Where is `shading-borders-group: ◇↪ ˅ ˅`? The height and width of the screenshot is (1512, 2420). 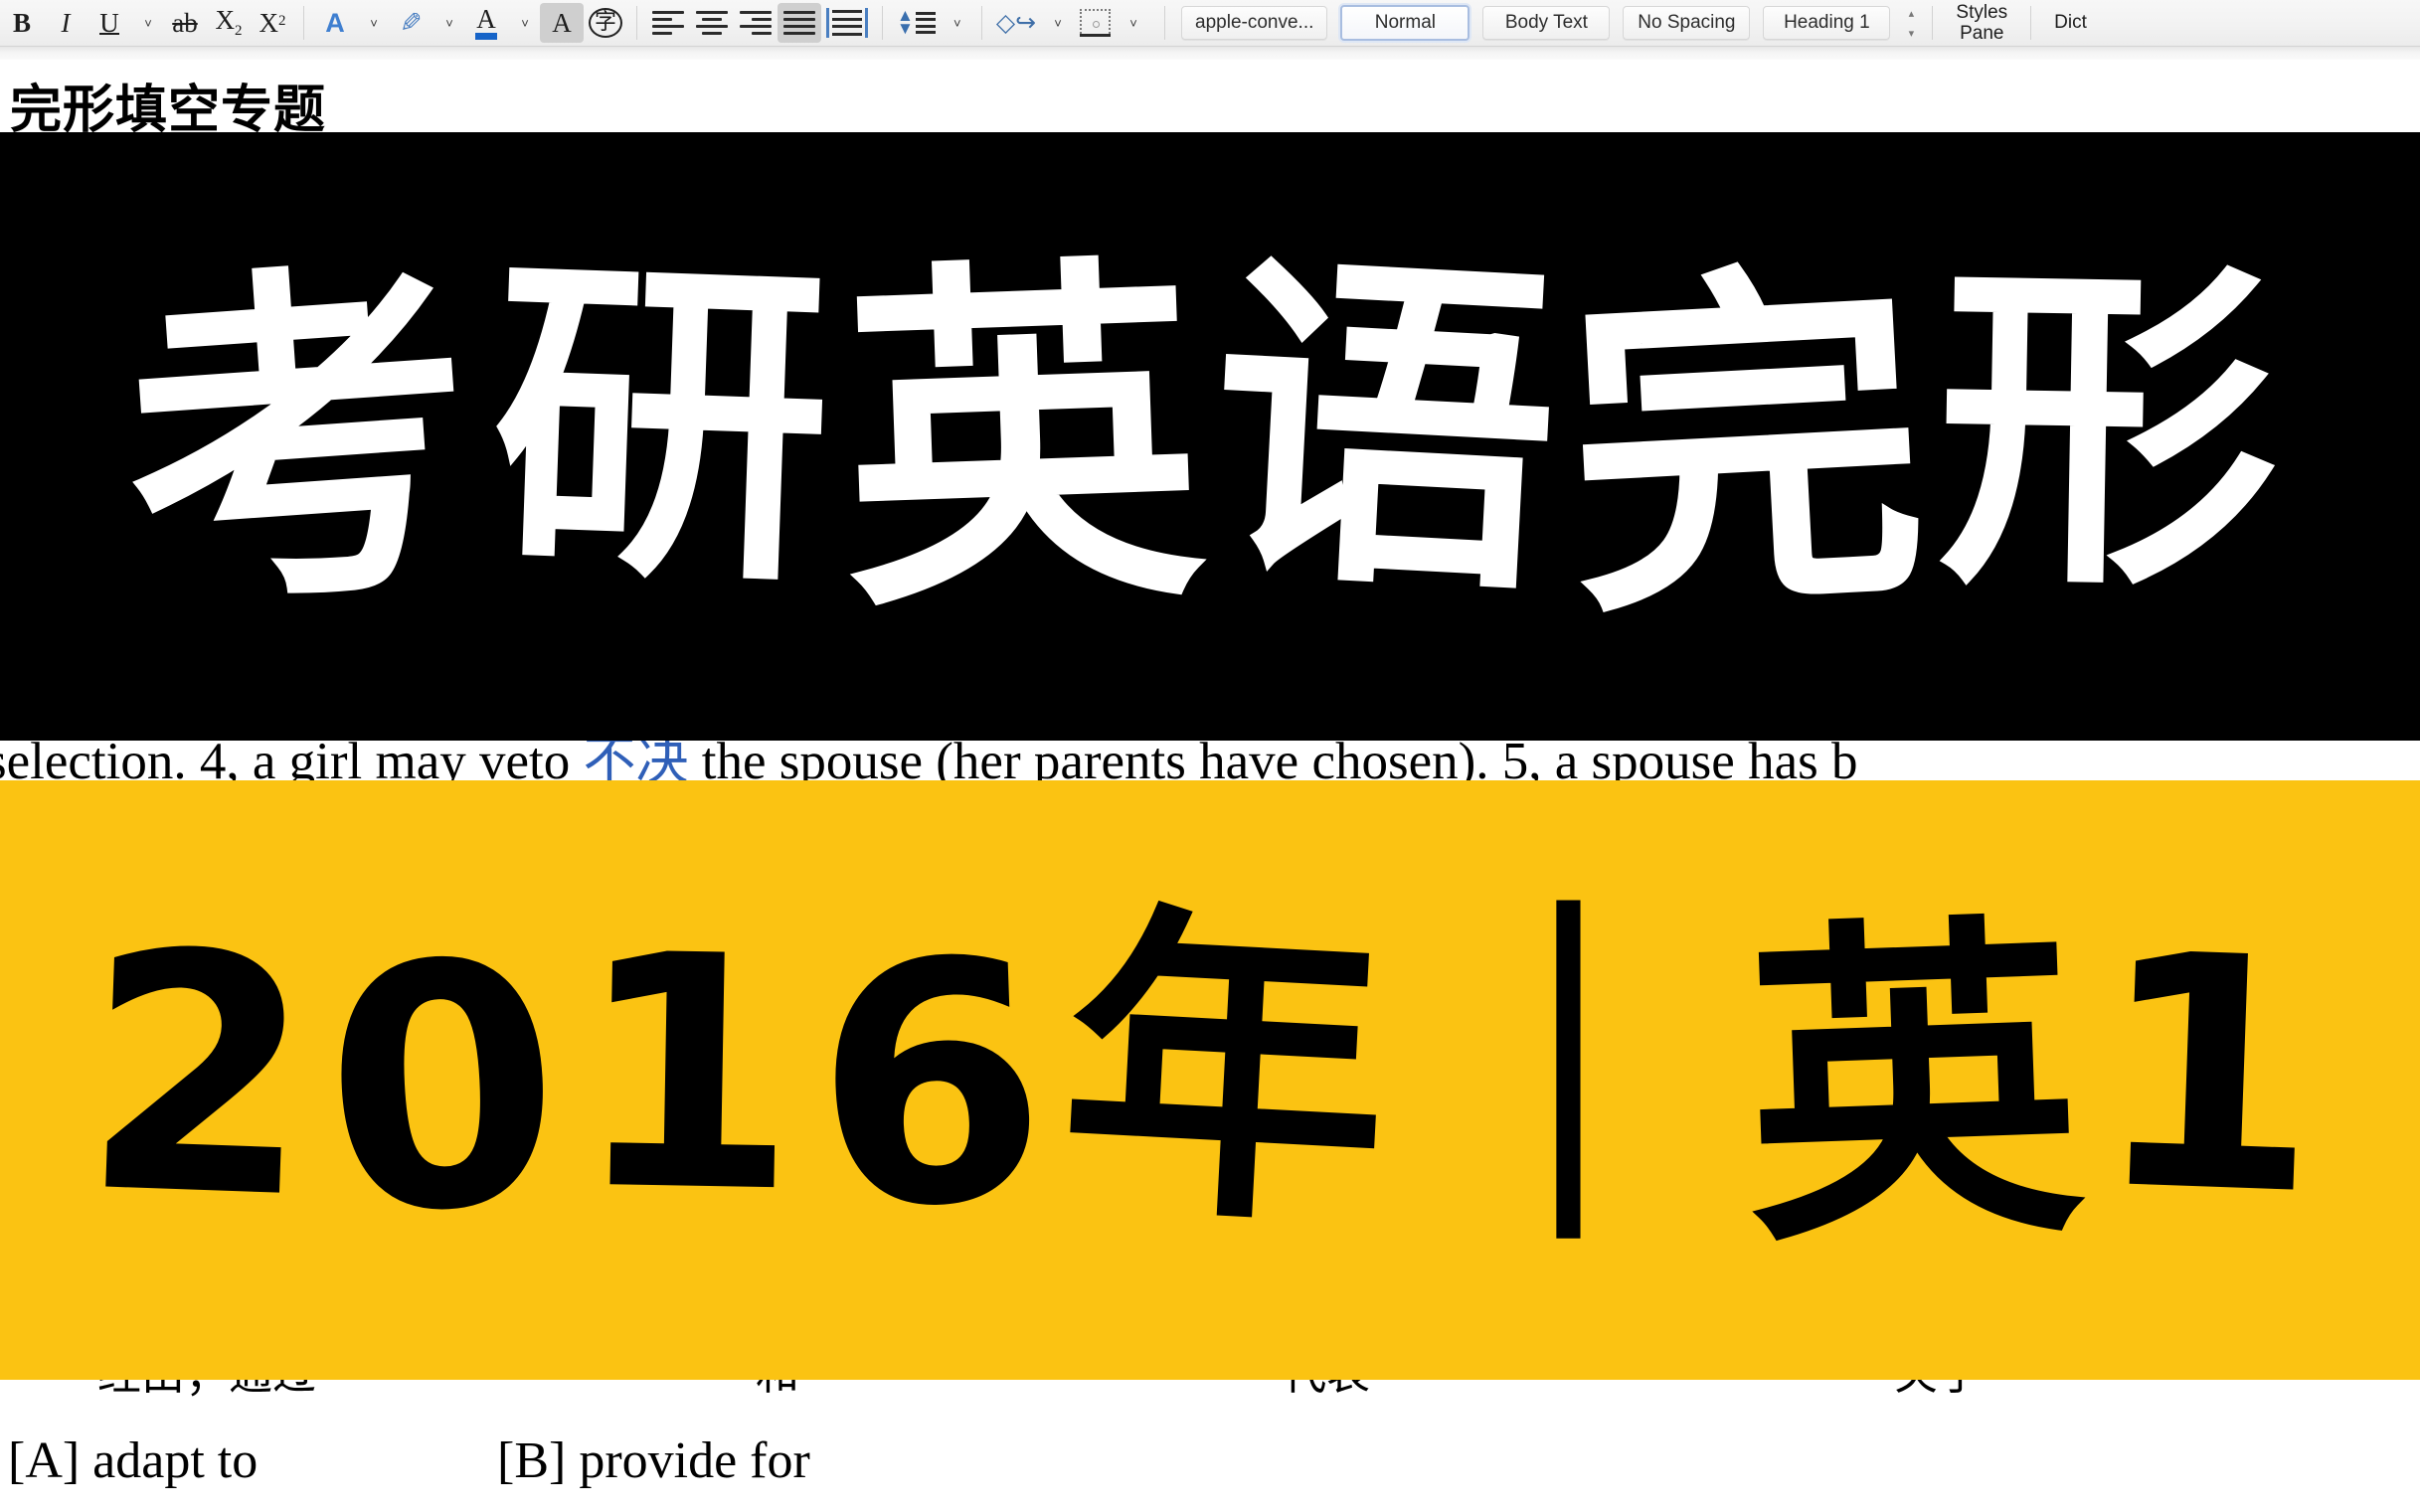 shading-borders-group: ◇↪ ˅ ˅ is located at coordinates (1069, 23).